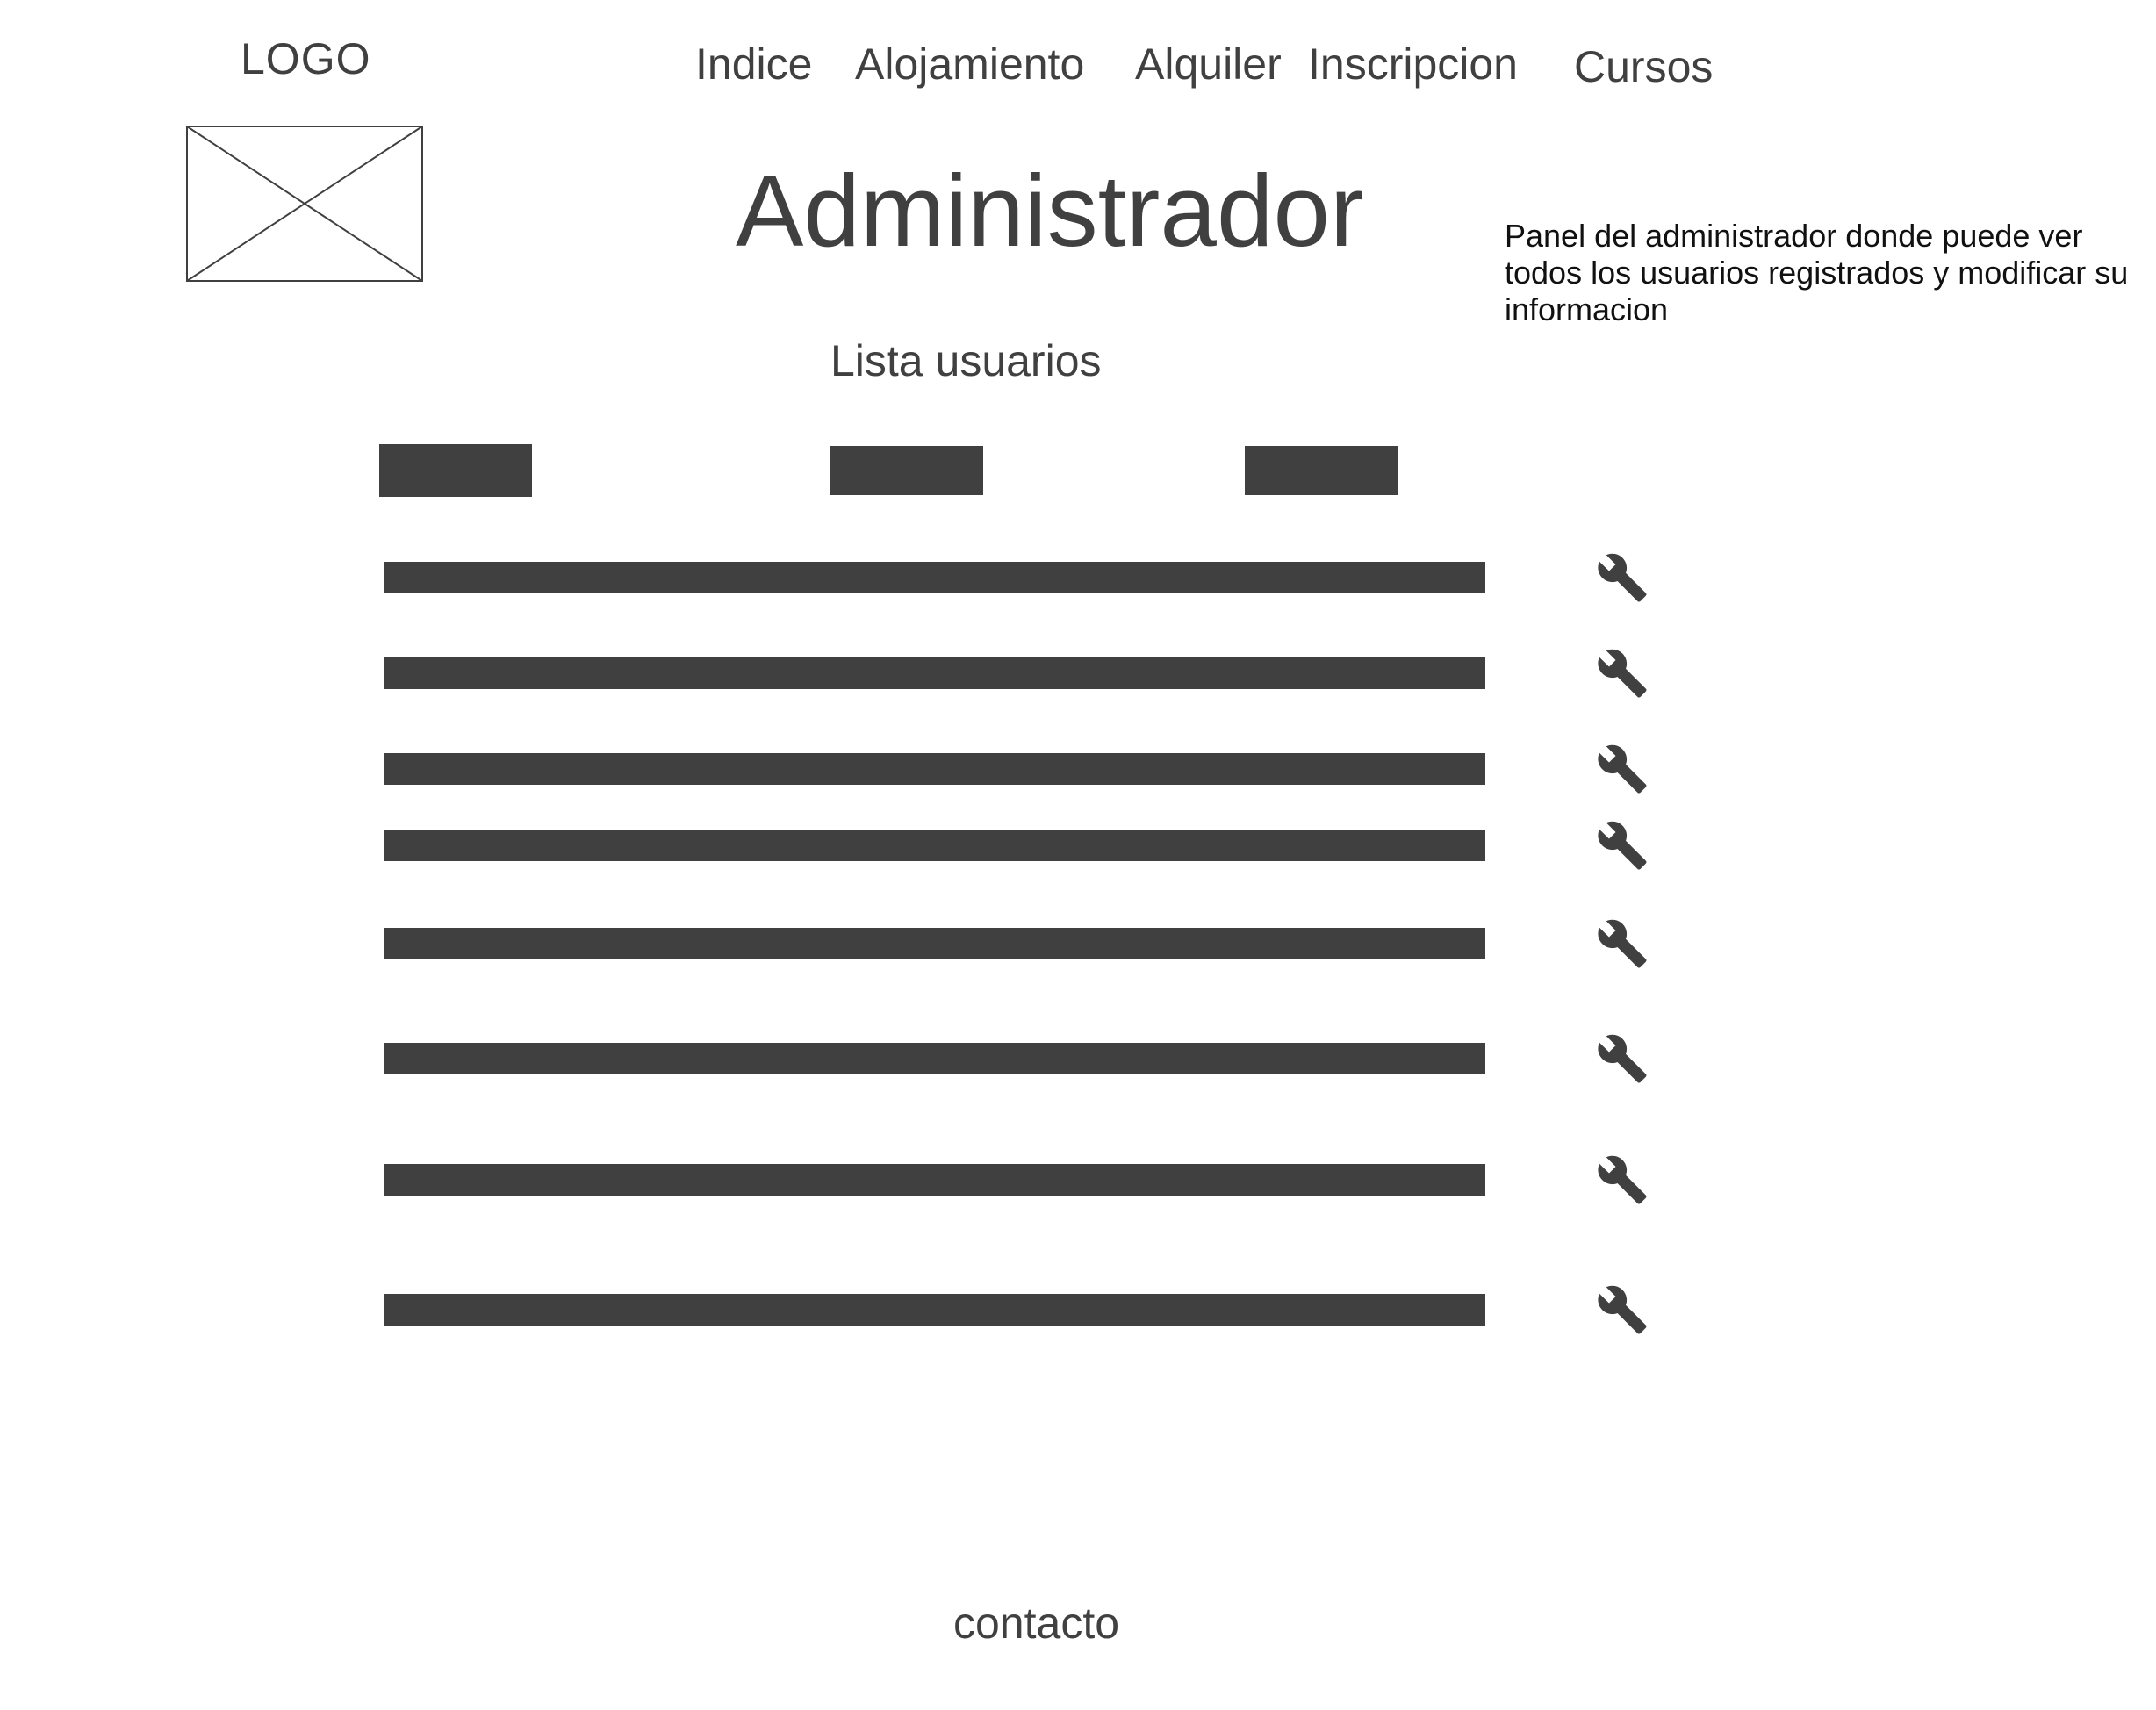 The image size is (2156, 1710). Describe the element at coordinates (1050, 211) in the screenshot. I see `page-title: Administrador` at that location.